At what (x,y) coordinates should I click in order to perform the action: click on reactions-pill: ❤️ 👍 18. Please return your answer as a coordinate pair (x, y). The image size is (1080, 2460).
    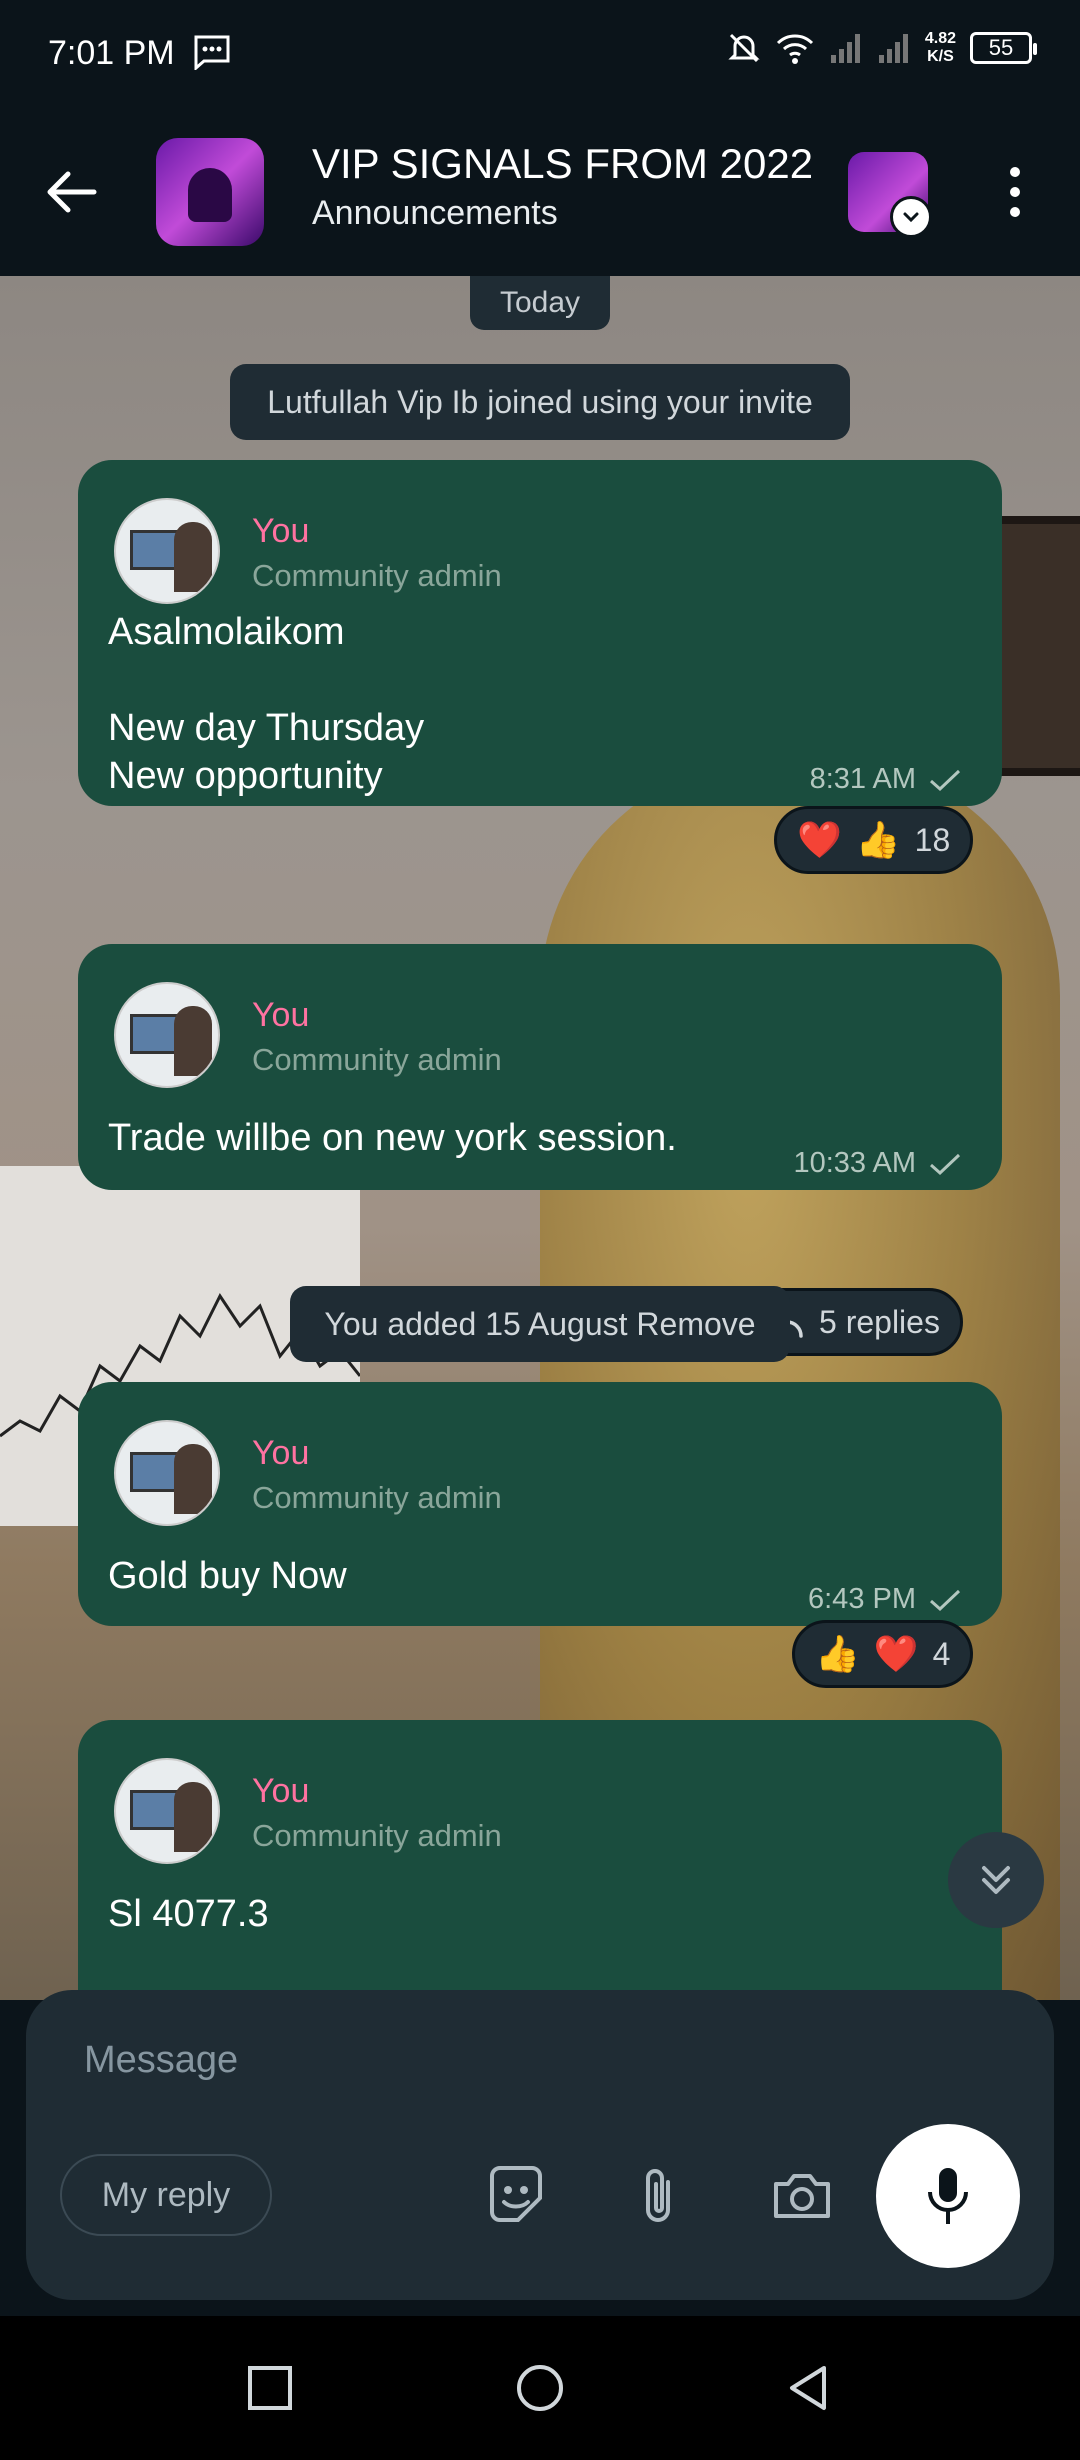
    Looking at the image, I should click on (874, 840).